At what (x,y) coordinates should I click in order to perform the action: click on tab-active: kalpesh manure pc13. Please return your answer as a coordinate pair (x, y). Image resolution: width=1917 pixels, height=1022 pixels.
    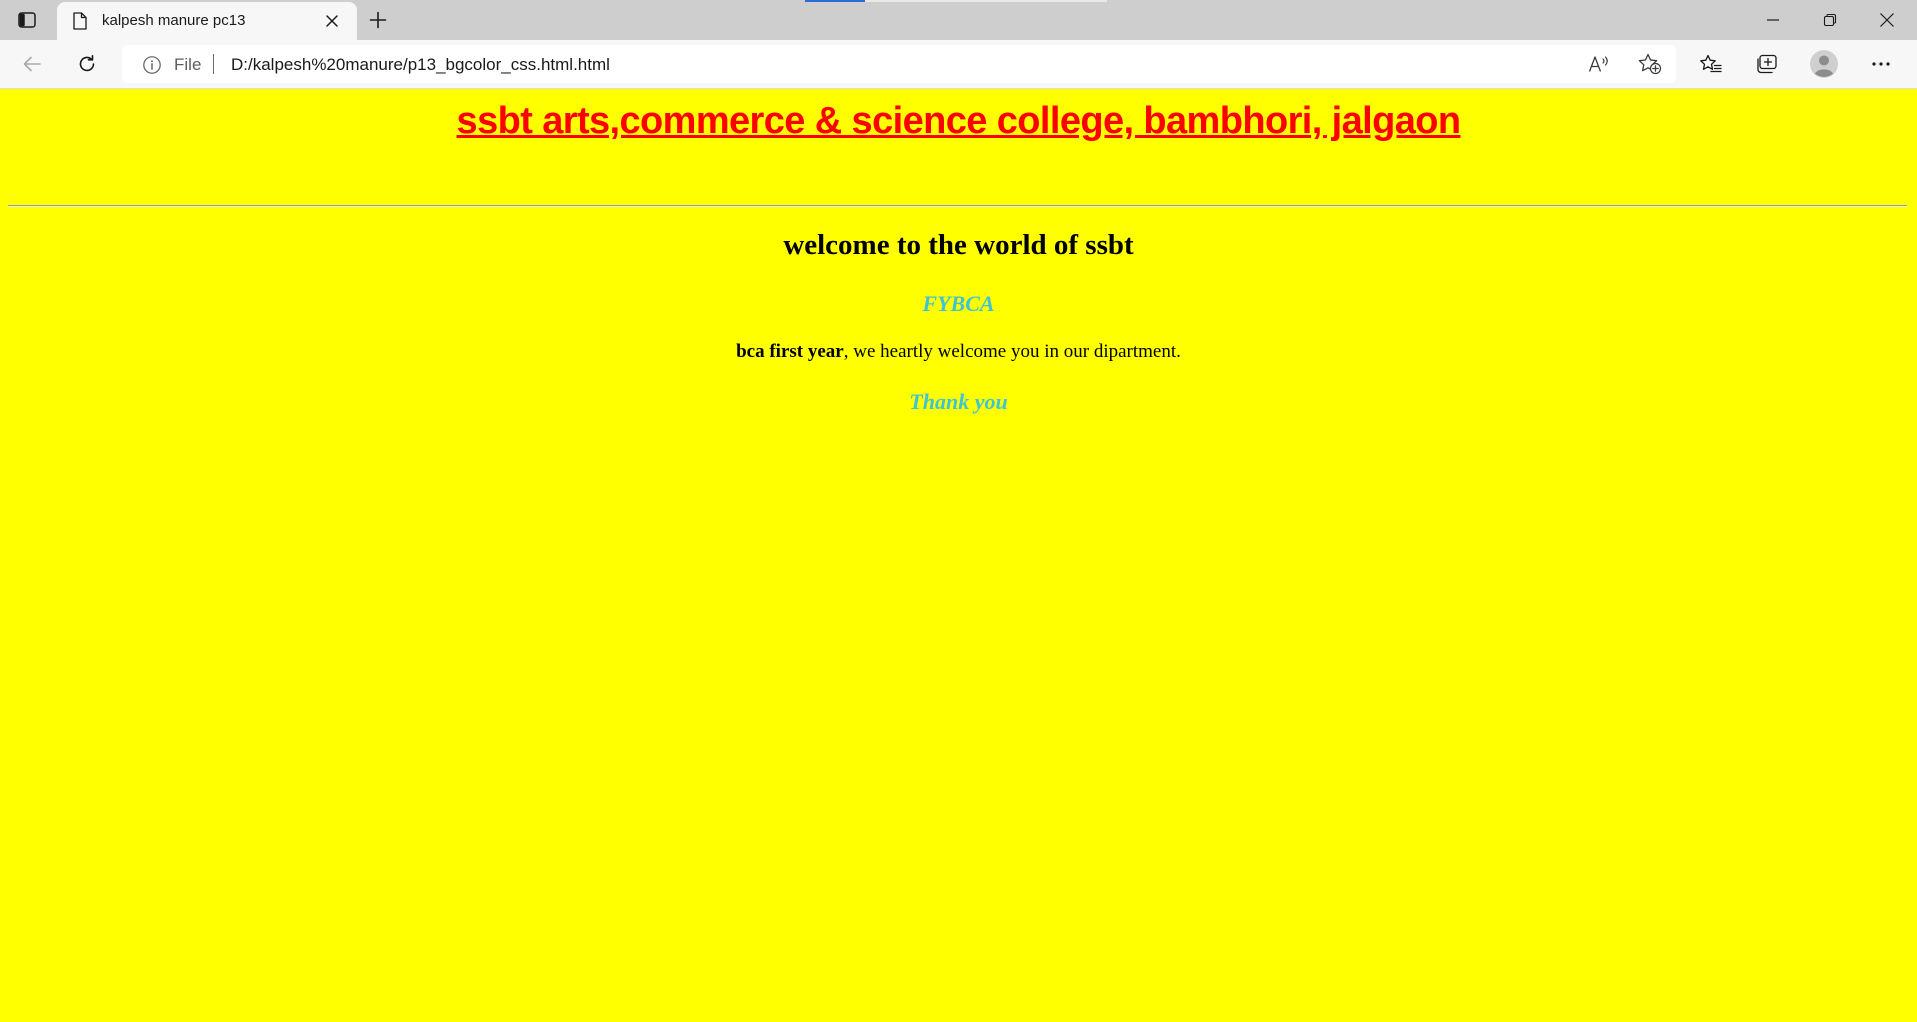
    Looking at the image, I should click on (207, 21).